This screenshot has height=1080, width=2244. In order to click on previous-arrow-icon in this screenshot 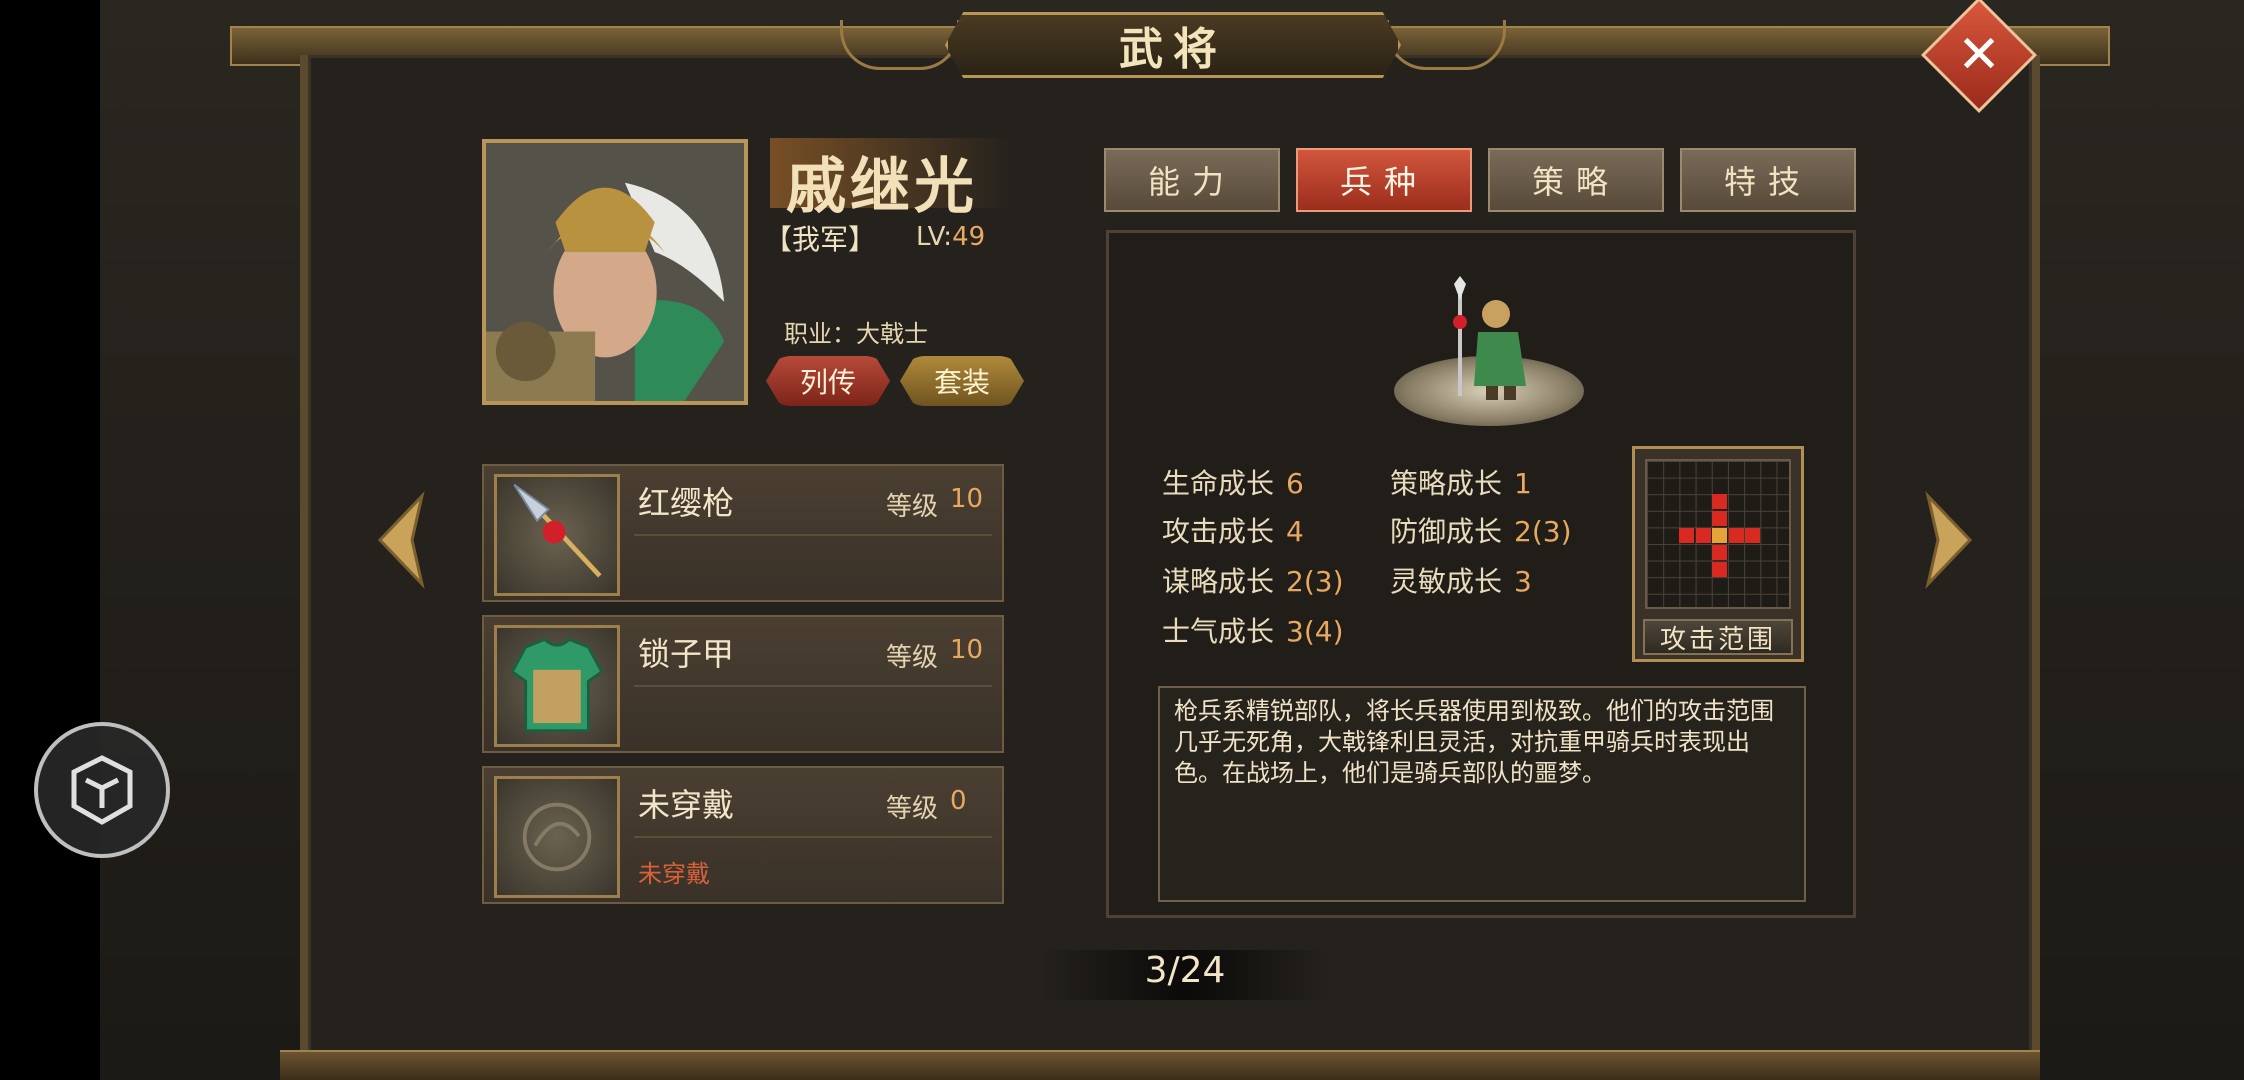, I will do `click(402, 540)`.